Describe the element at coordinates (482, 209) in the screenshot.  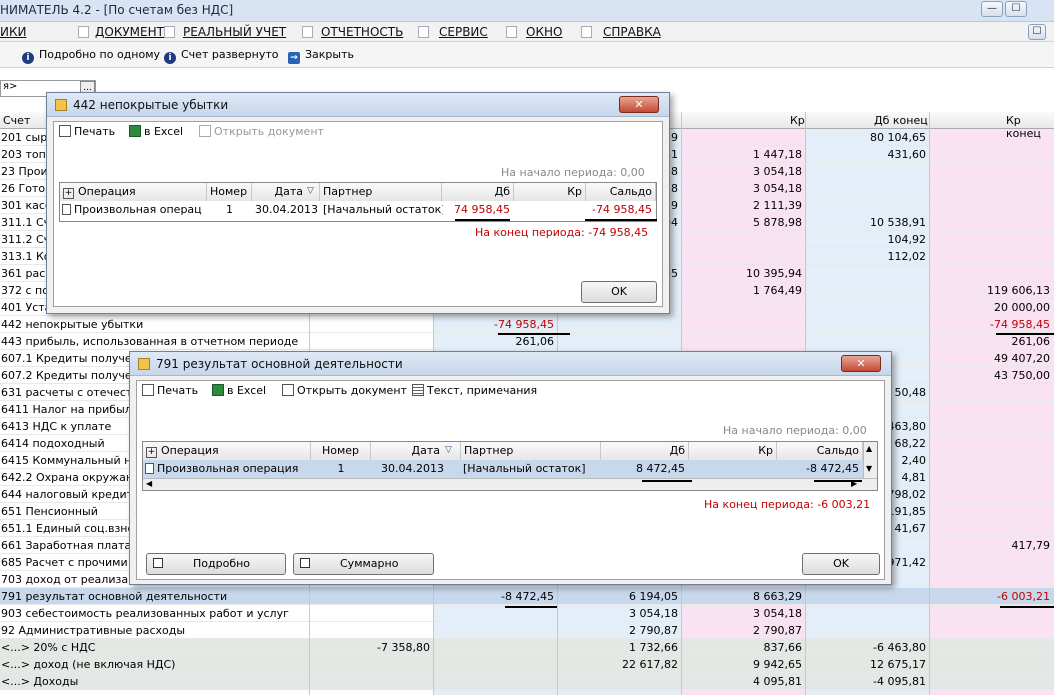
I see `op-debit: 74 958,45` at that location.